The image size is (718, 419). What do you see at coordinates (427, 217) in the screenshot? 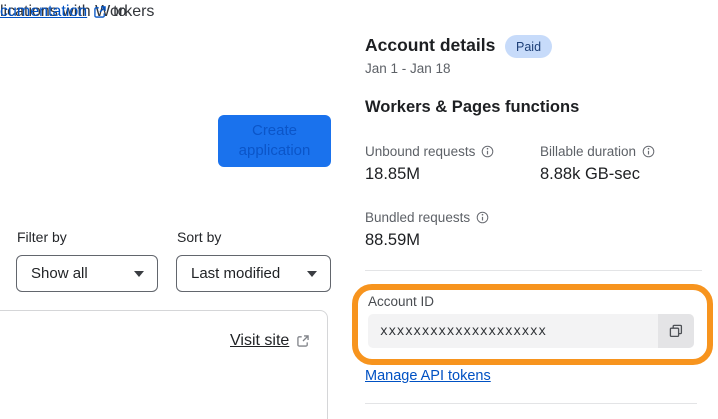
I see `bundled-requests-label: Bundled requests` at bounding box center [427, 217].